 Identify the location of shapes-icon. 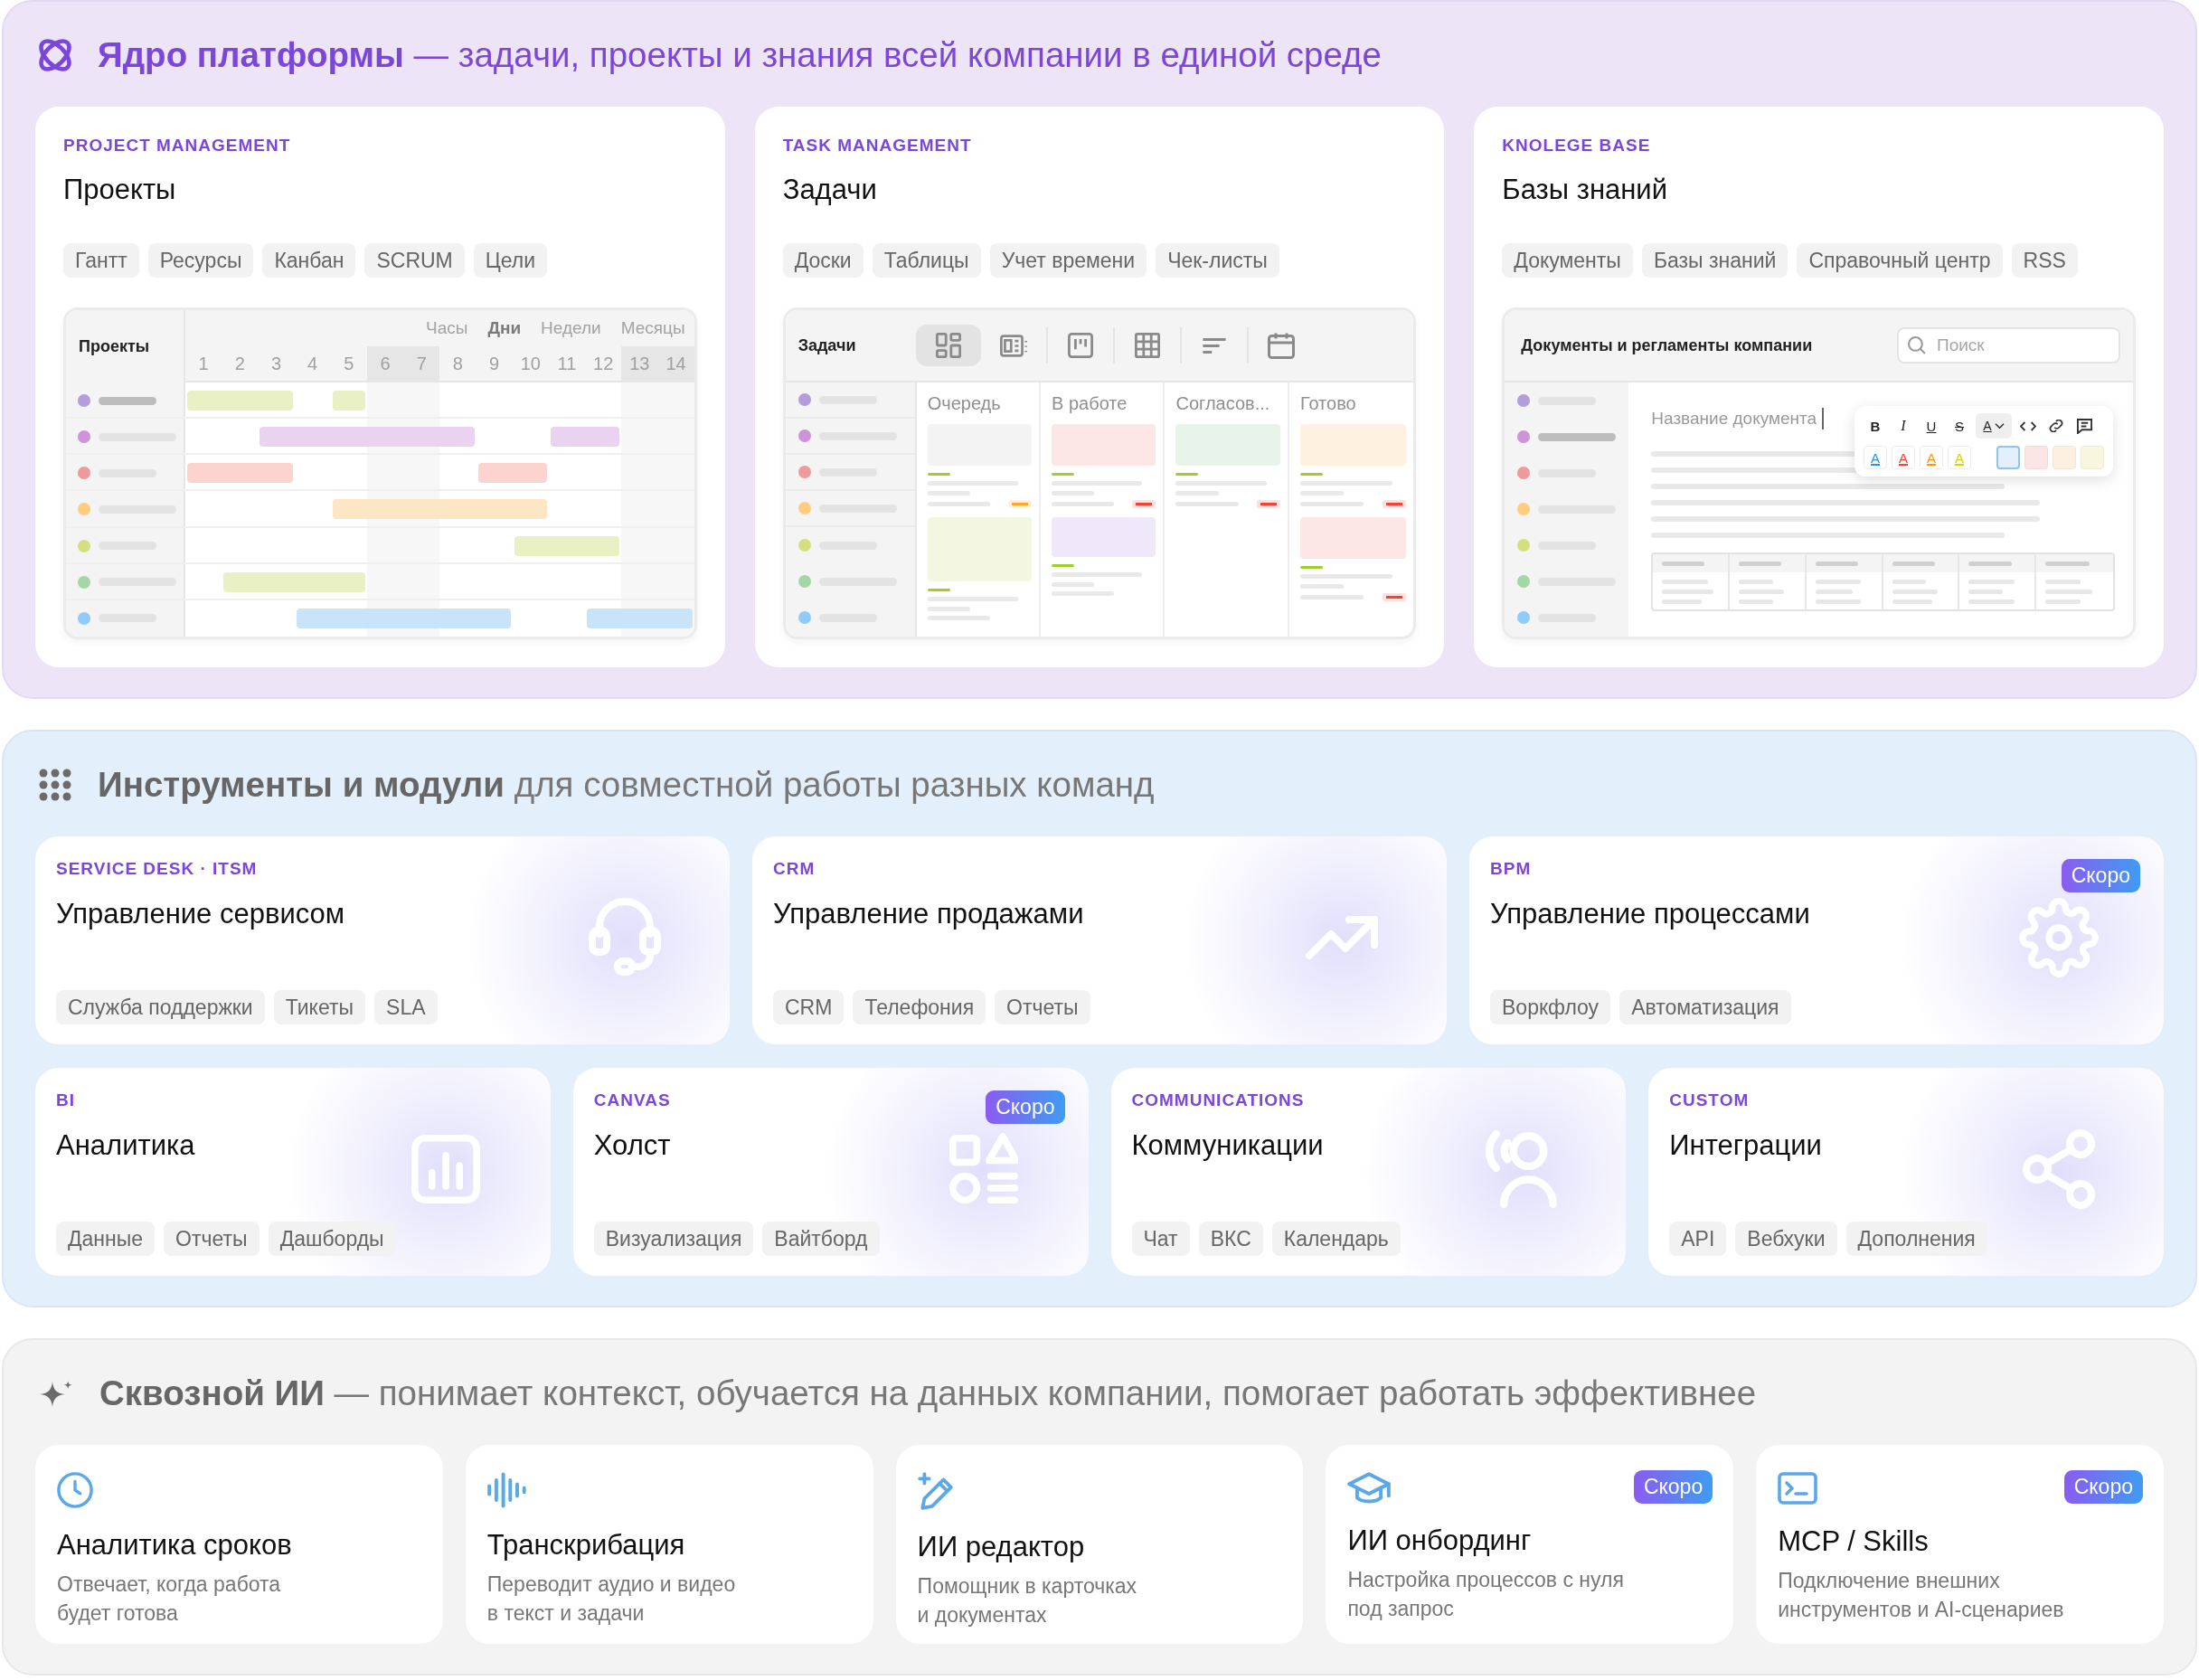
(983, 1169).